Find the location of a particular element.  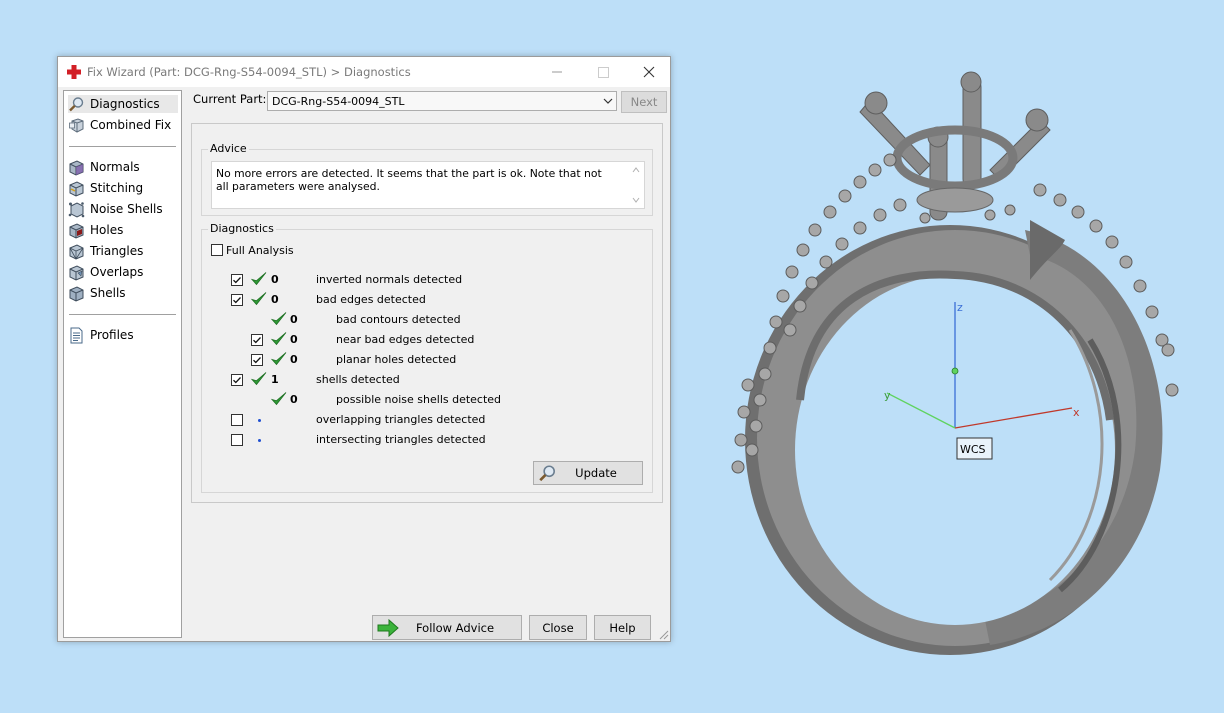

diagnostic-label: possible noise shells detected is located at coordinates (419, 399).